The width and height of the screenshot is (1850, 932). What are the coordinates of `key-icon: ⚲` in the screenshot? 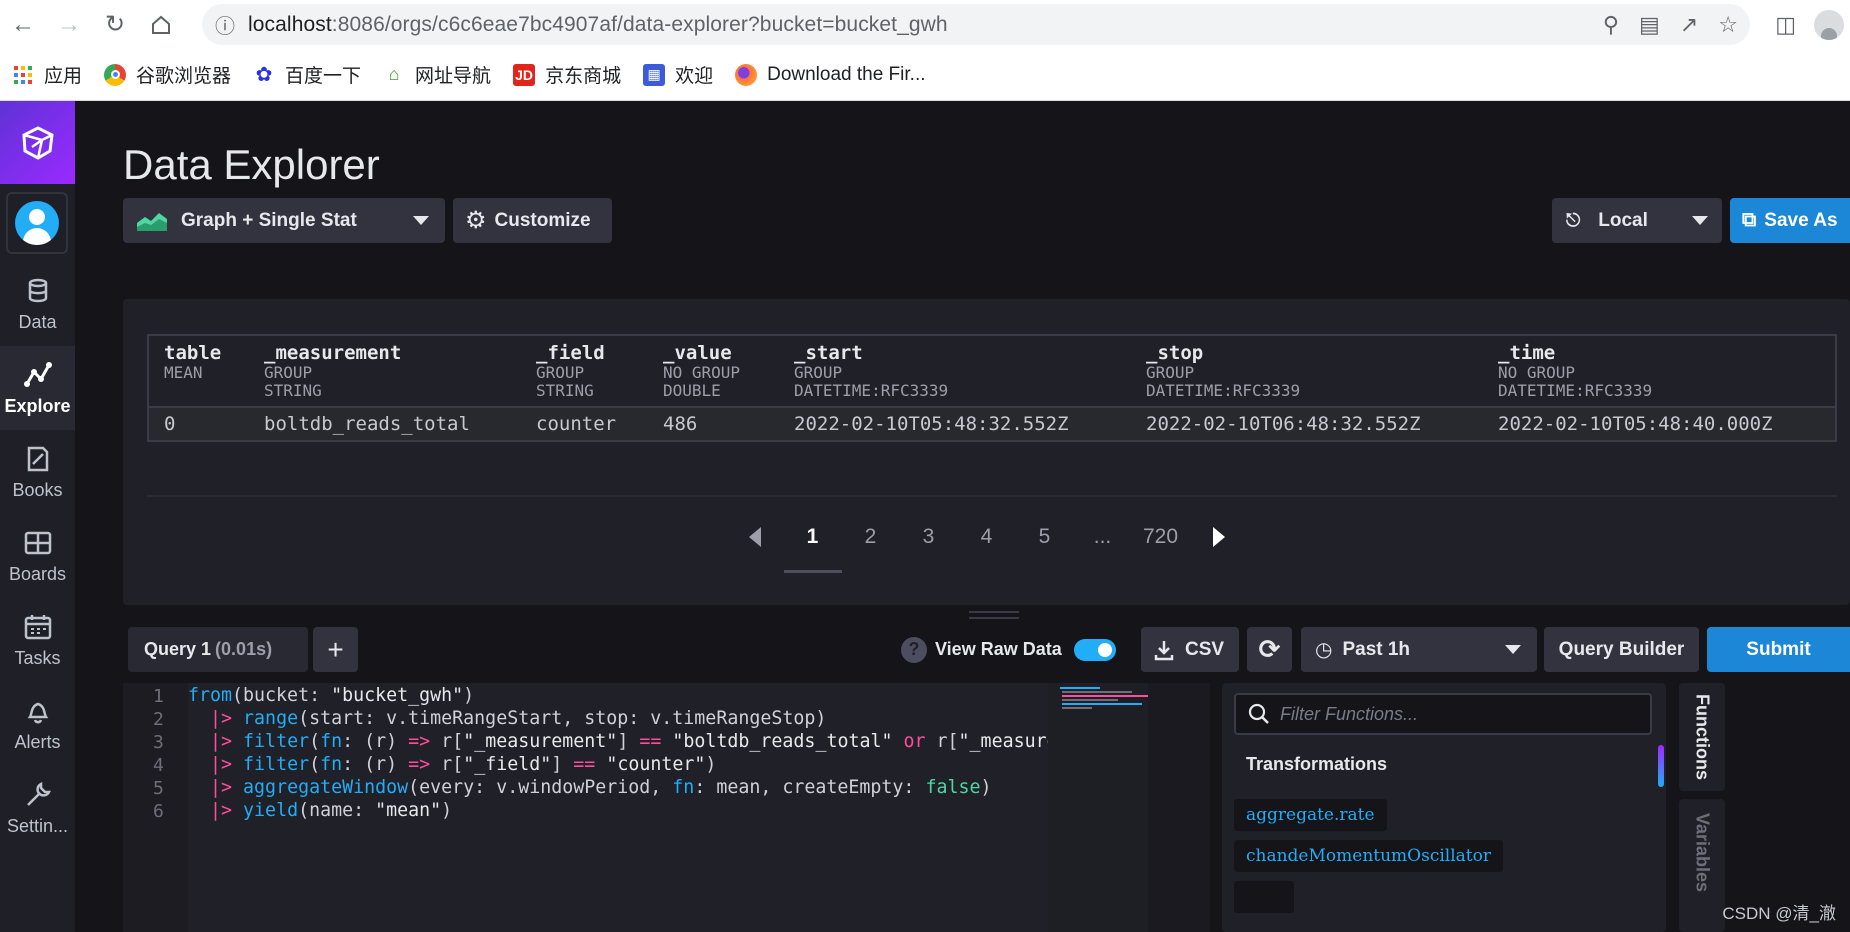 It's located at (1611, 25).